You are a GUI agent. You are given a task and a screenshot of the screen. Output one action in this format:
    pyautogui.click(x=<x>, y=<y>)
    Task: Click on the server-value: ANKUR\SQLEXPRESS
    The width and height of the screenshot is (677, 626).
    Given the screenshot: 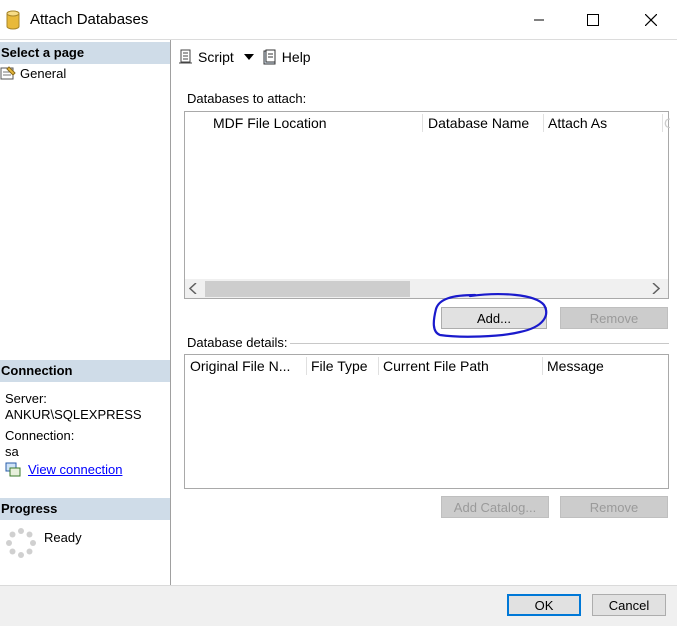 What is the action you would take?
    pyautogui.click(x=73, y=414)
    